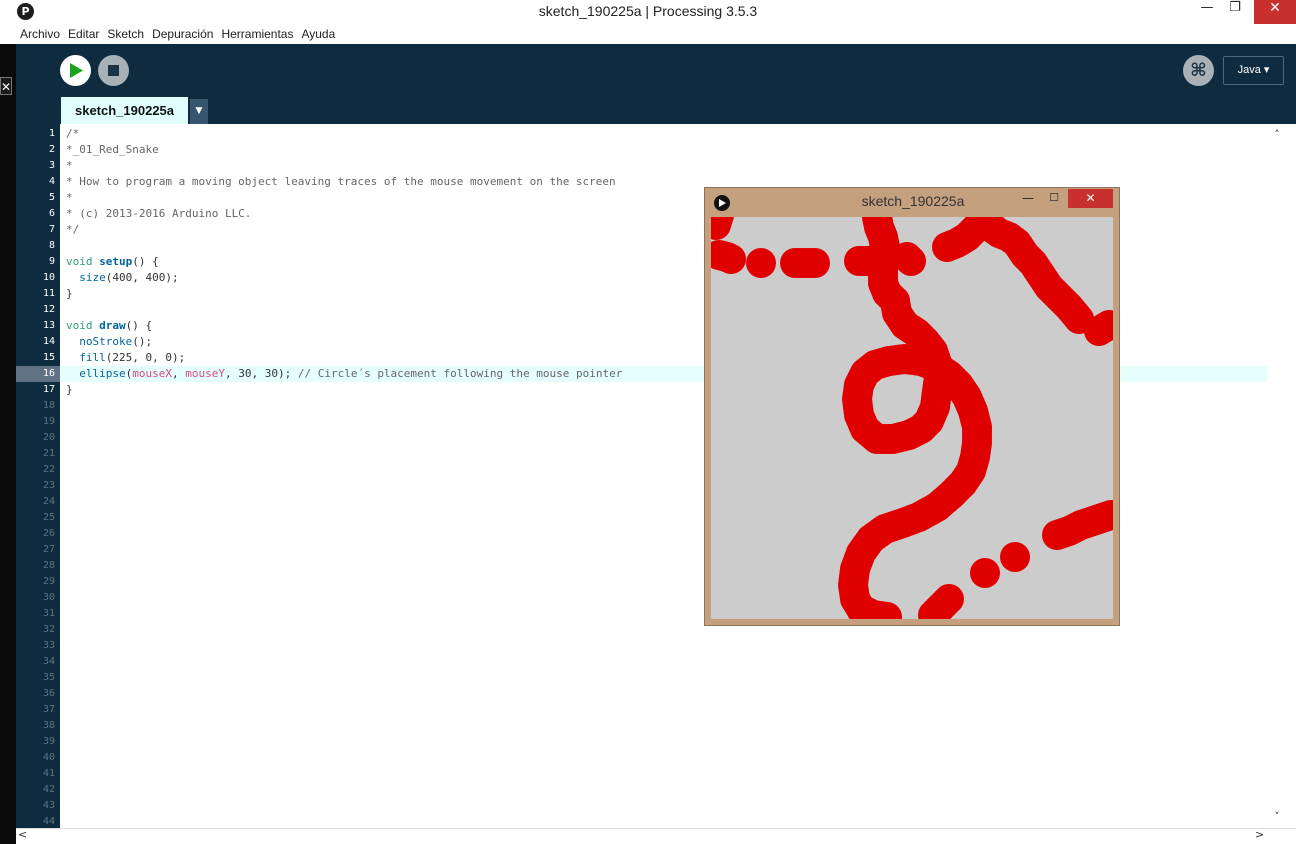 The height and width of the screenshot is (844, 1296). Describe the element at coordinates (199, 111) in the screenshot. I see `tab-menu-button: ▼` at that location.